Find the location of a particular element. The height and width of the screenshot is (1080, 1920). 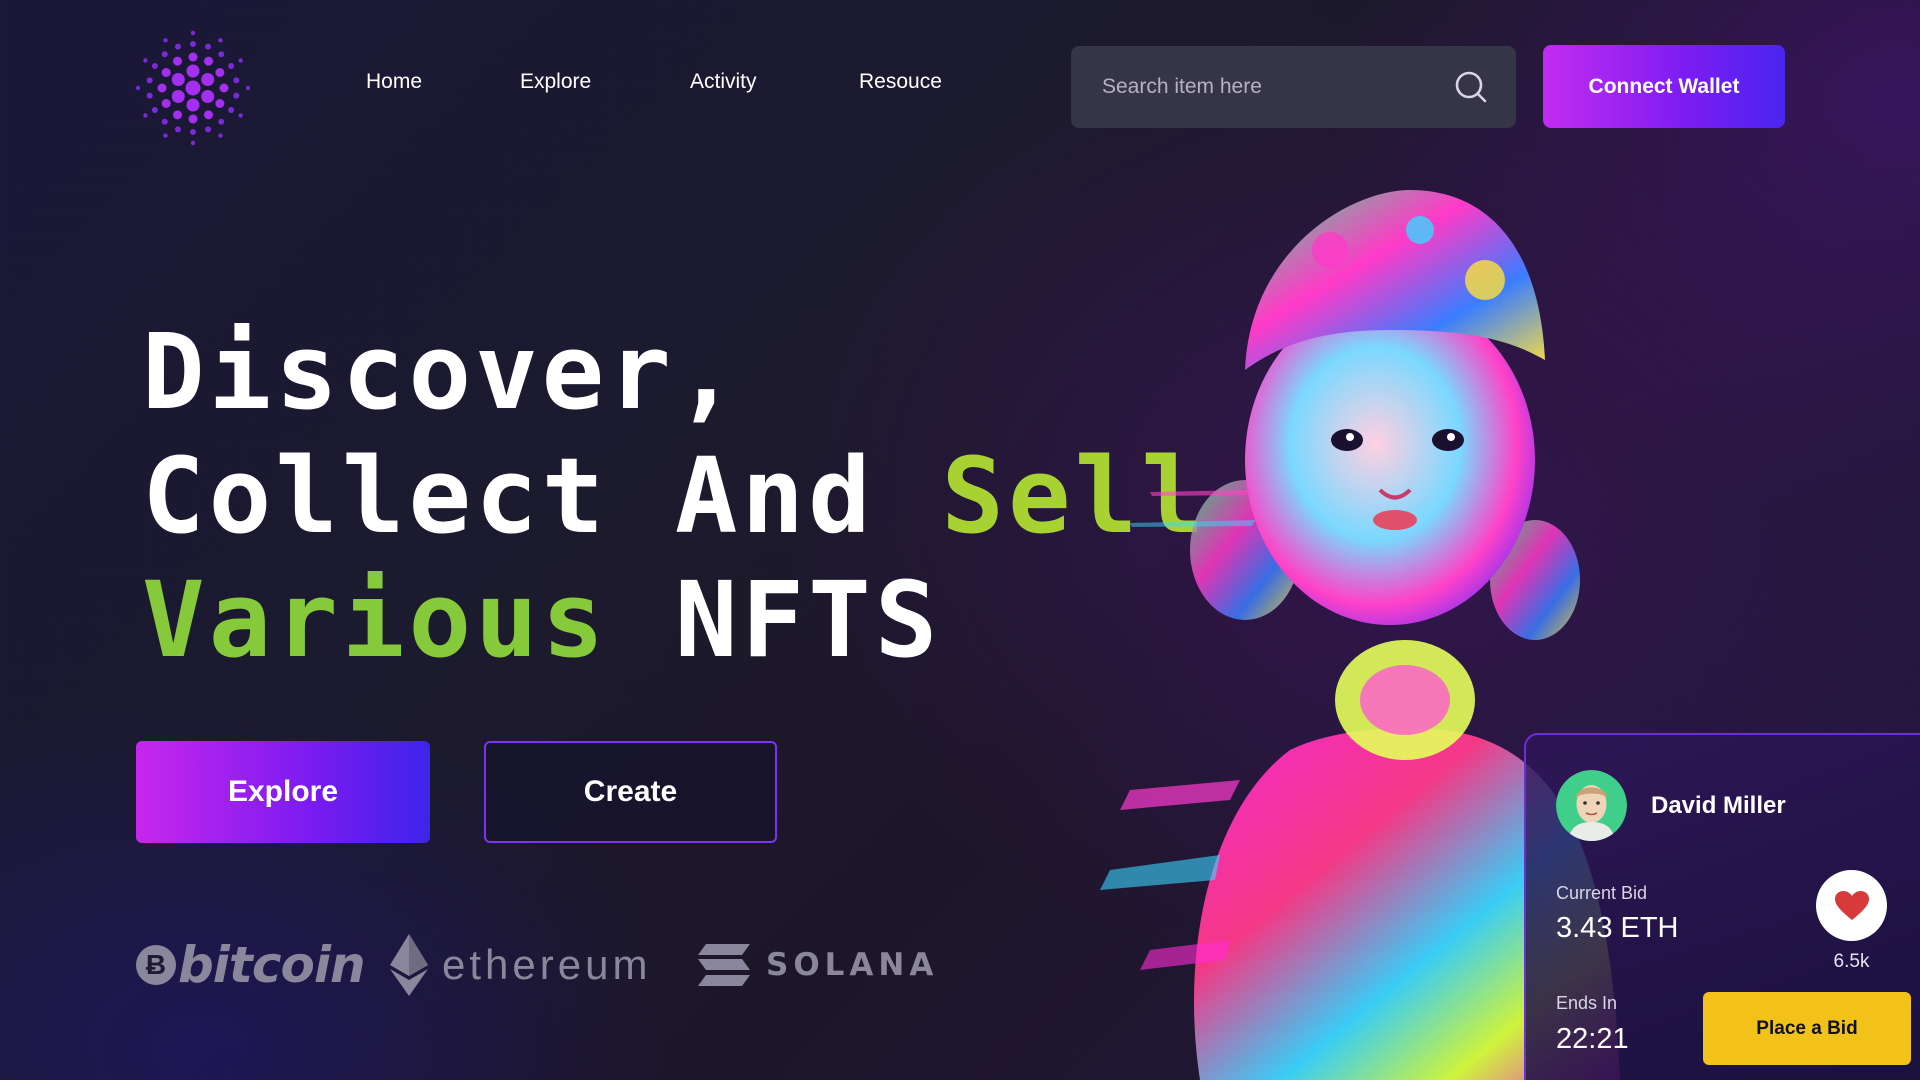

ethereum-wordmark: ethereum is located at coordinates (547, 964).